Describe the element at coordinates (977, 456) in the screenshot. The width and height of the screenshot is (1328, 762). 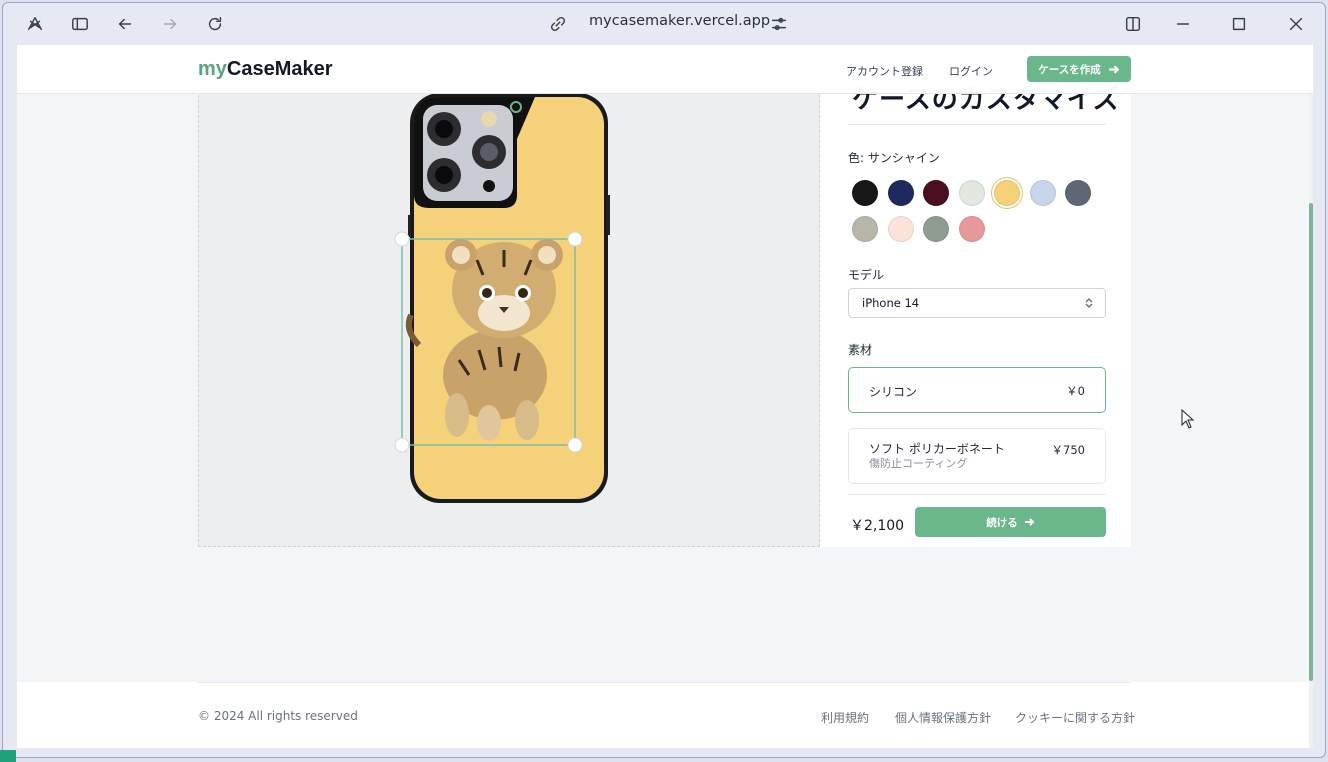
I see `material-option-polycarbonate: ソフト ポリカーボネート ￥750 傷防止コーティング` at that location.